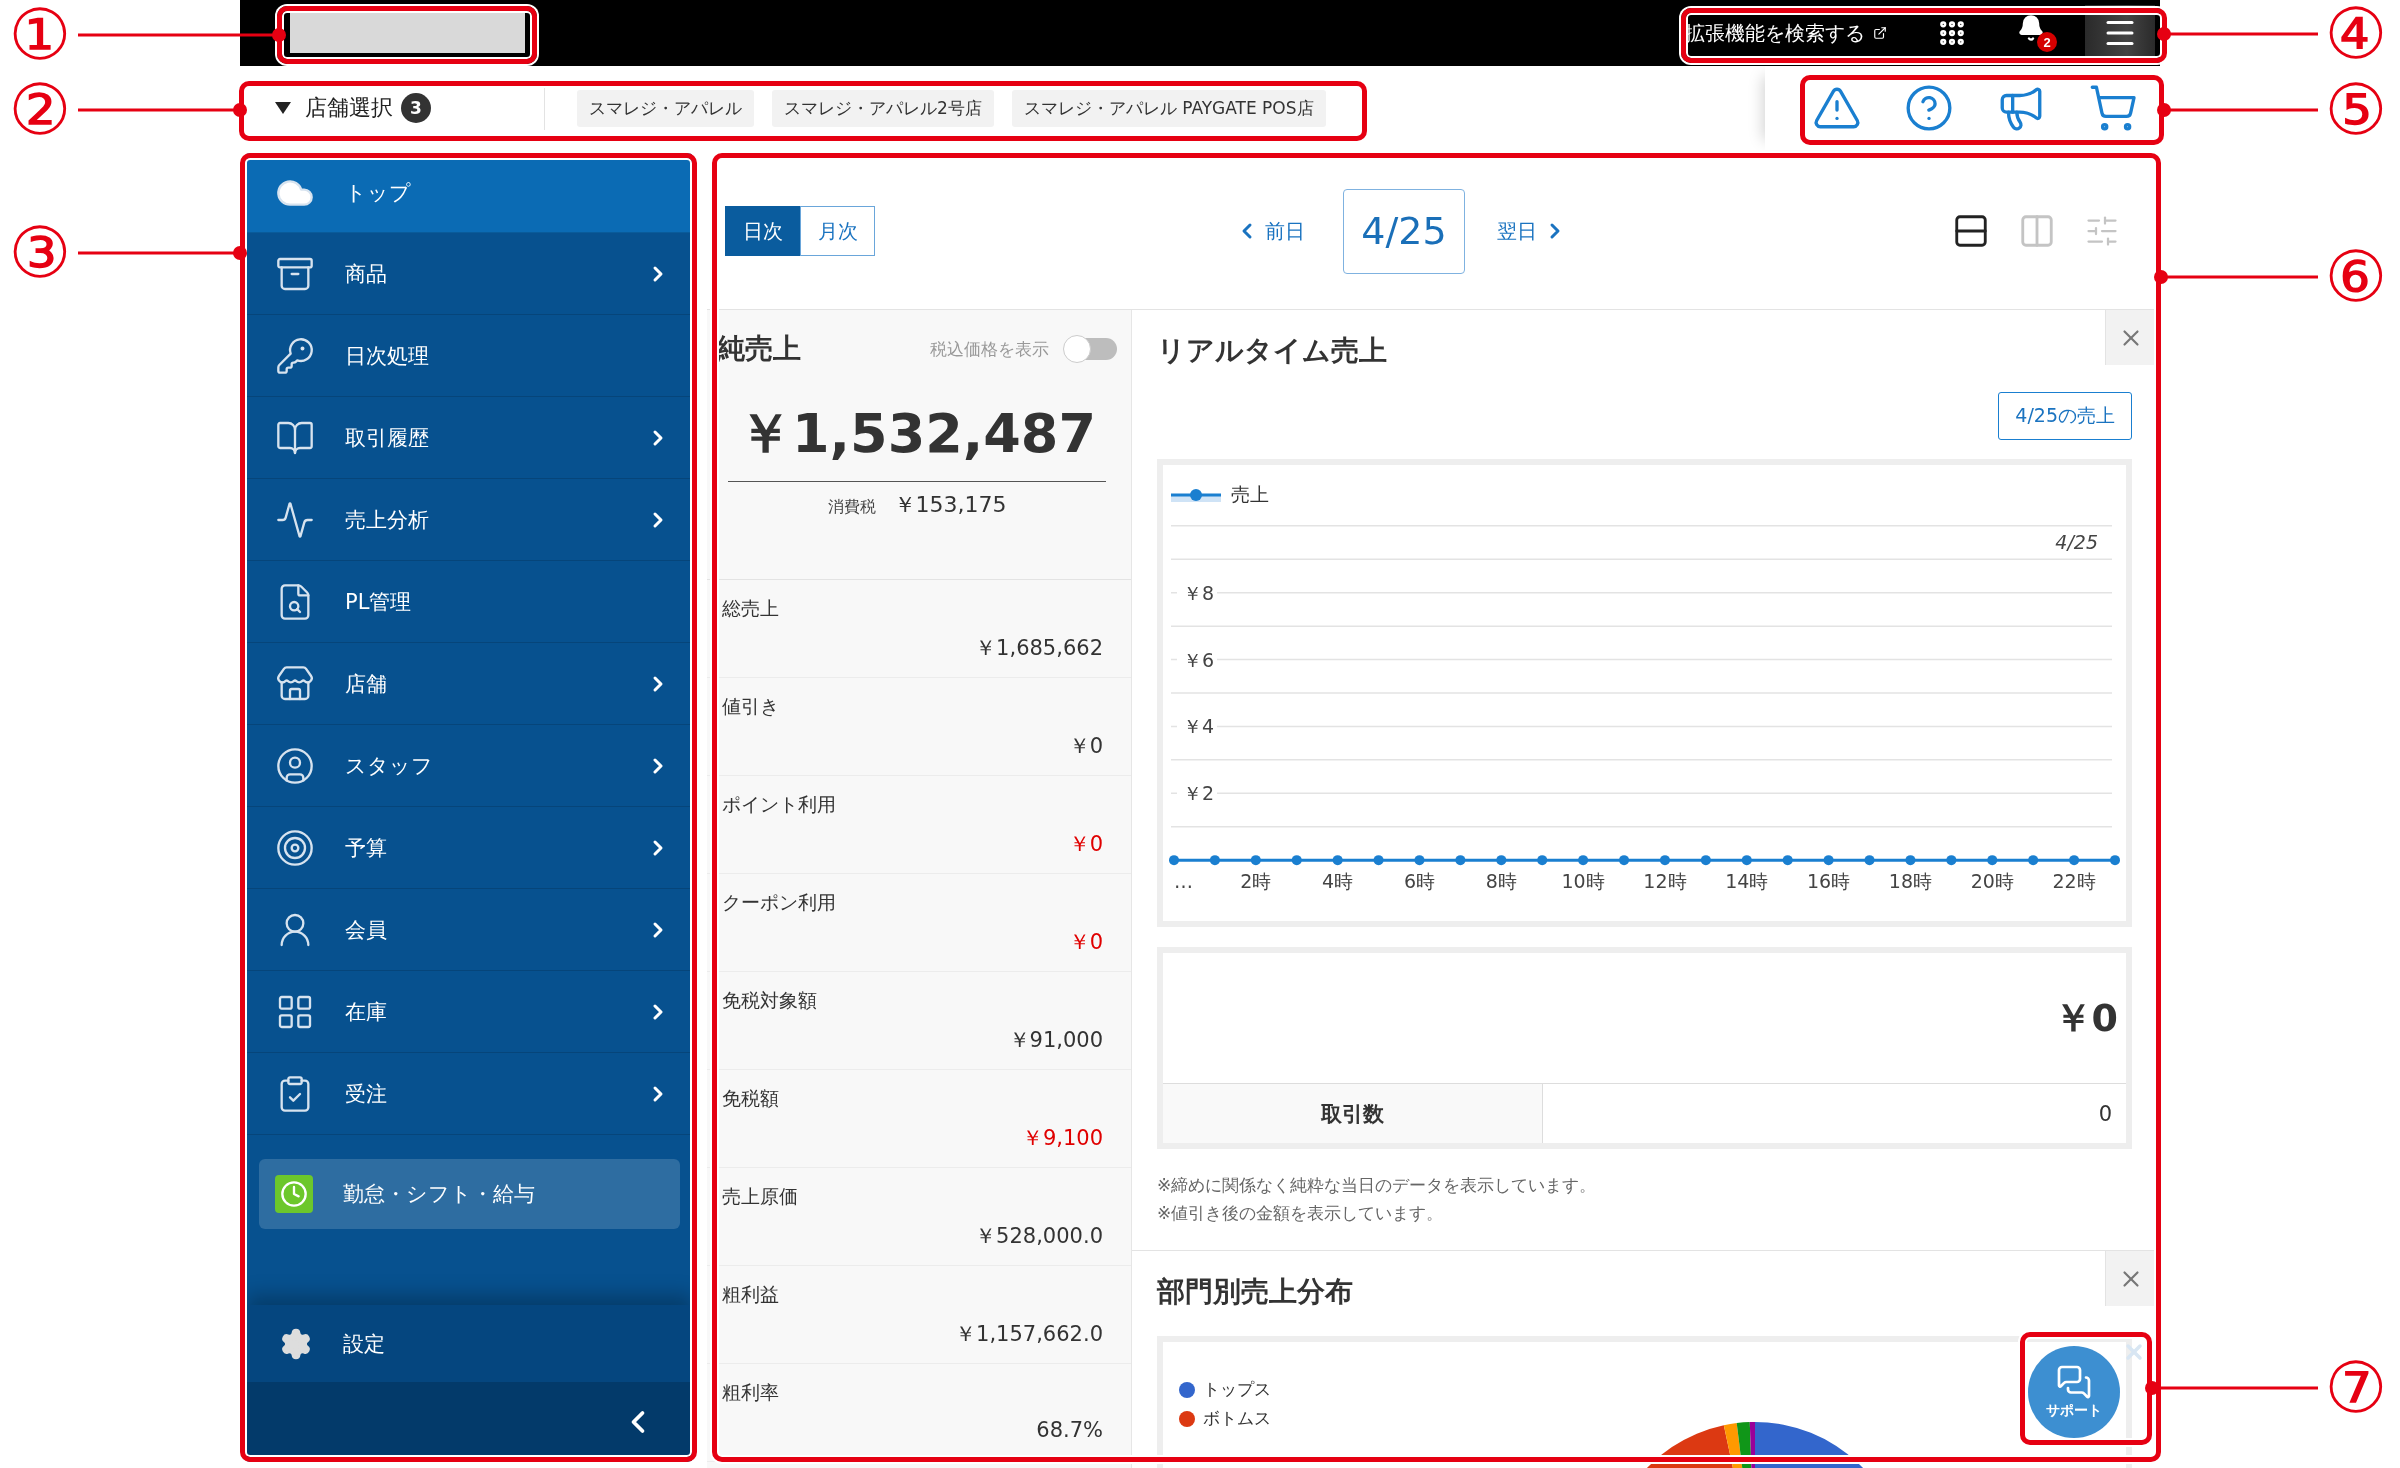 The width and height of the screenshot is (2400, 1468). I want to click on tax-label: 消費税, so click(851, 507).